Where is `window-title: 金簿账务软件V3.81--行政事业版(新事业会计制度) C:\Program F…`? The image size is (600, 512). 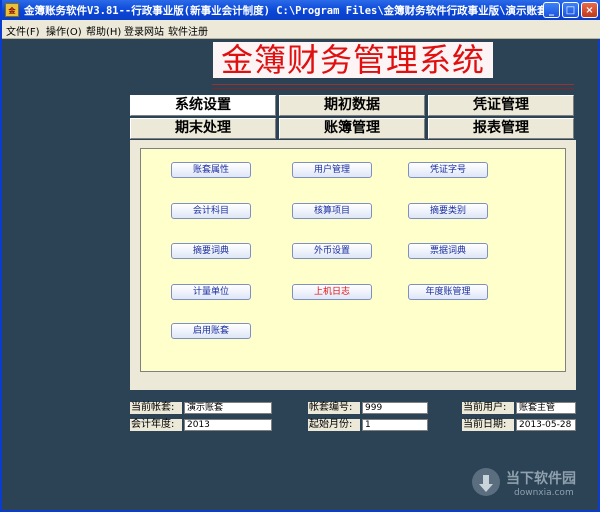
window-title: 金簿账务软件V3.81--行政事业版(新事业会计制度) C:\Program F… is located at coordinates (286, 11).